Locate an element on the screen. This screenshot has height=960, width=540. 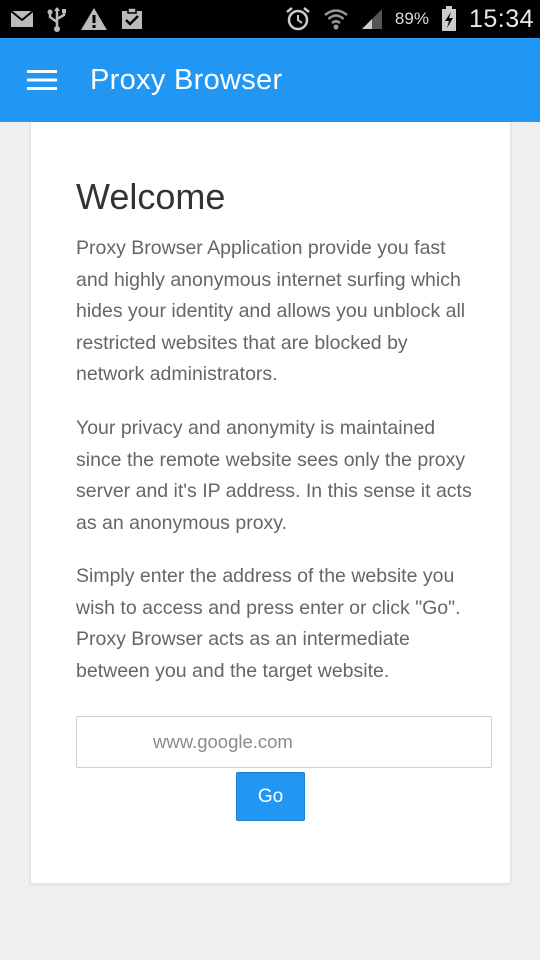
clipboard-check-icon is located at coordinates (132, 19).